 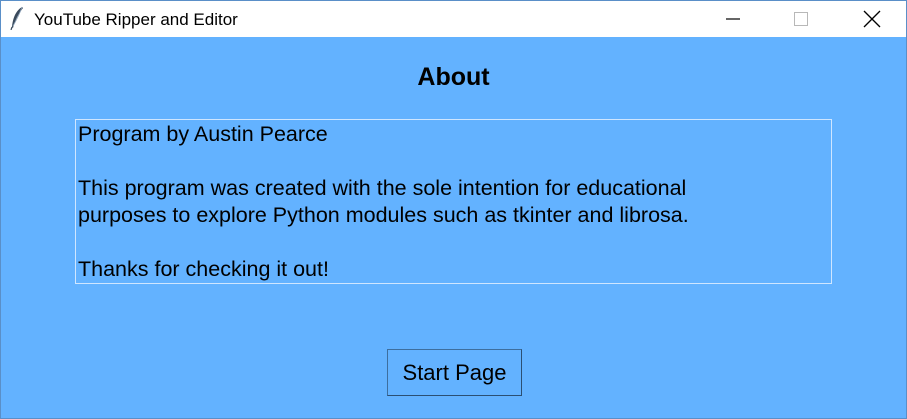 I want to click on maximize-button, so click(x=801, y=19).